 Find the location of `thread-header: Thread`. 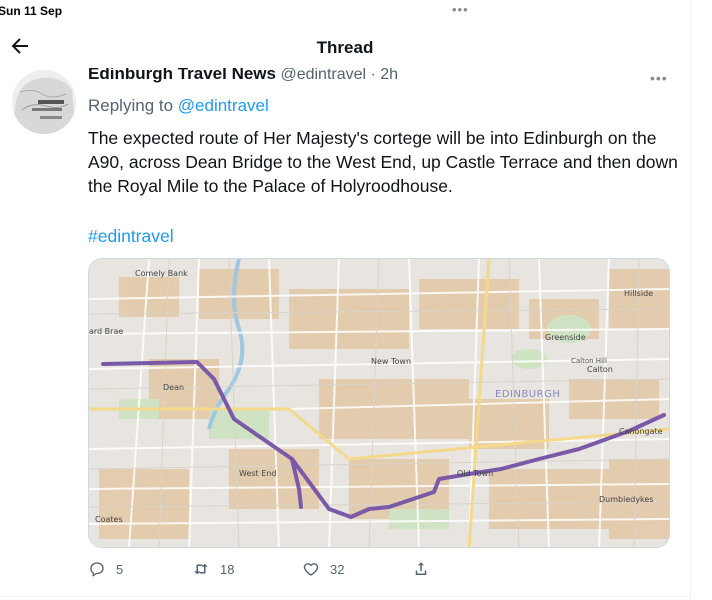

thread-header: Thread is located at coordinates (345, 48).